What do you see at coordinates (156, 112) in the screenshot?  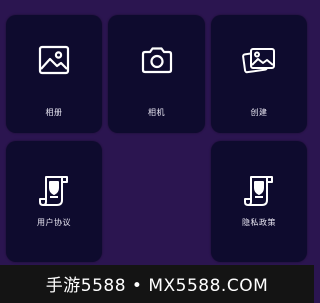 I see `camera-label: 相机` at bounding box center [156, 112].